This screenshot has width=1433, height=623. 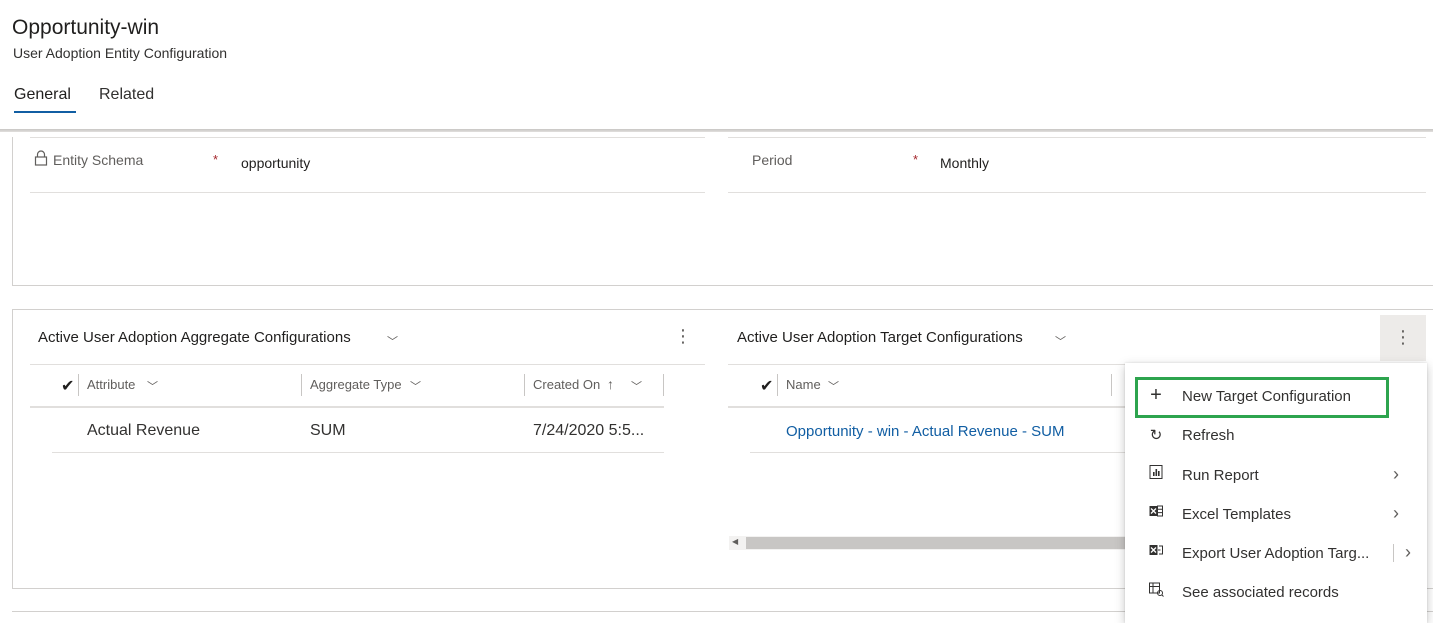 I want to click on tab-selected-indicator, so click(x=45, y=112).